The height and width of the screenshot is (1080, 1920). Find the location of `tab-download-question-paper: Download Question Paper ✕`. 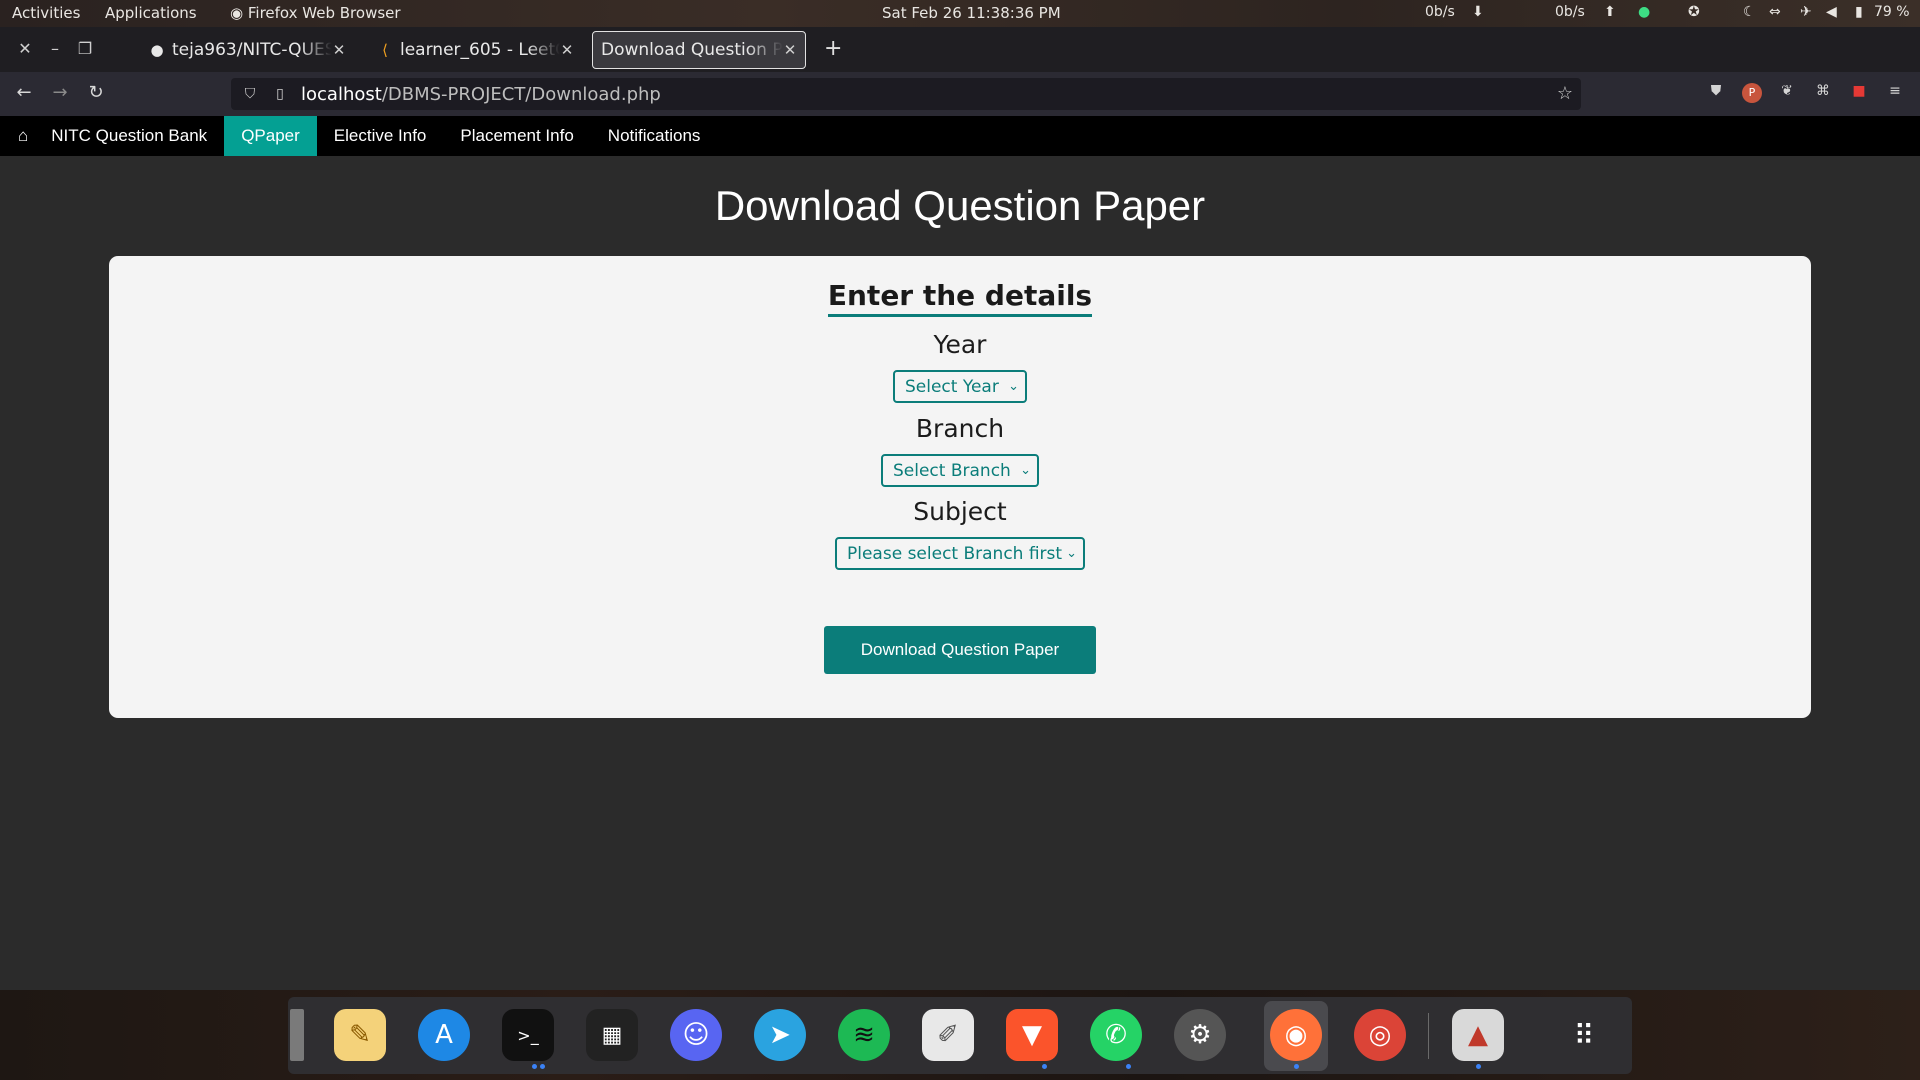

tab-download-question-paper: Download Question Paper ✕ is located at coordinates (699, 50).